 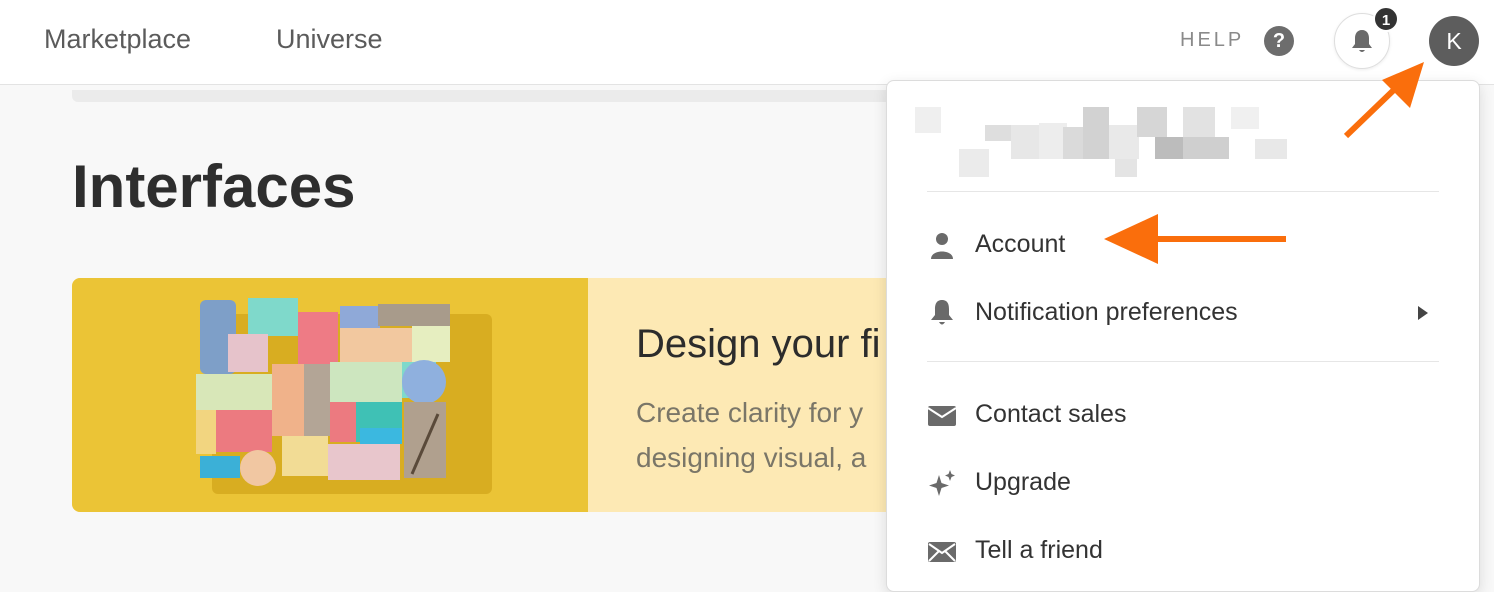 I want to click on menu-item-account: Account, so click(x=1183, y=245).